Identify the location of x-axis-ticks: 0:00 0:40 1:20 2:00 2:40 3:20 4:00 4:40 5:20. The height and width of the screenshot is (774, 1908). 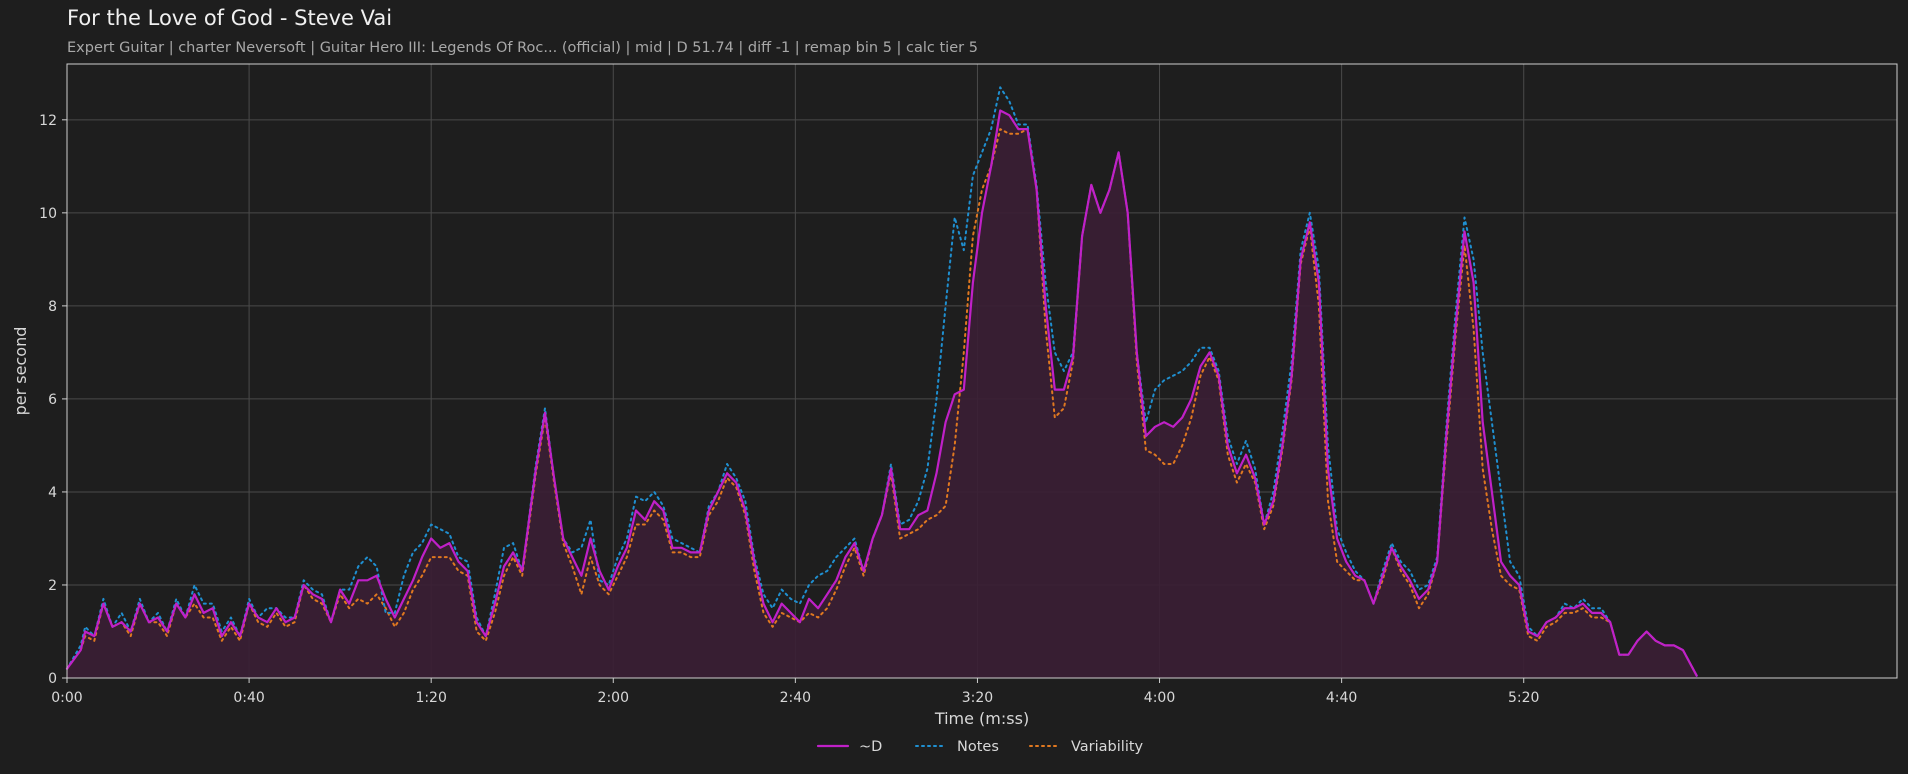
(795, 692).